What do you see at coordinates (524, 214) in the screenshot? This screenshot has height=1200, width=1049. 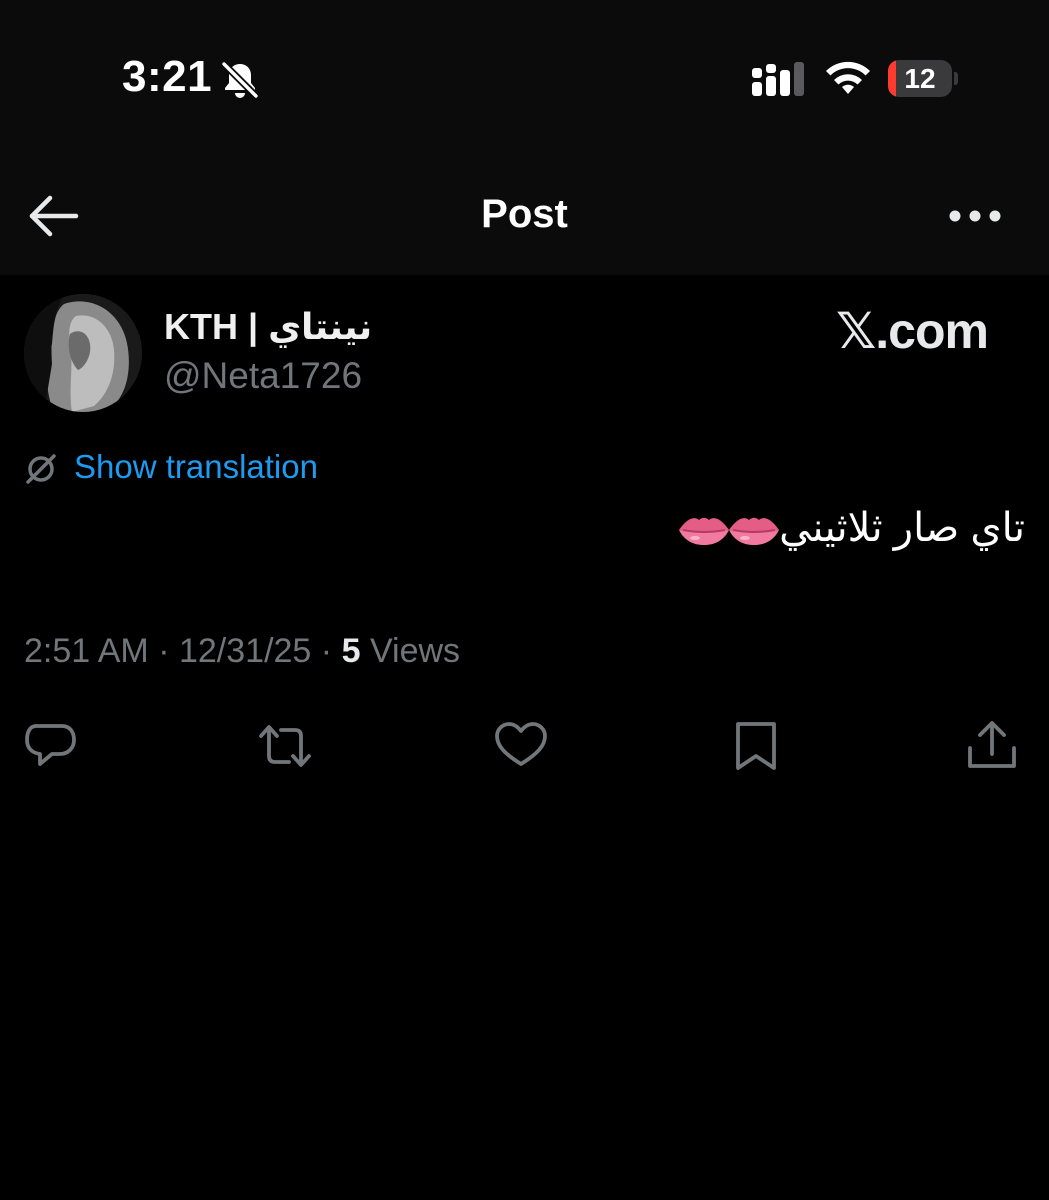 I see `page-title: Post` at bounding box center [524, 214].